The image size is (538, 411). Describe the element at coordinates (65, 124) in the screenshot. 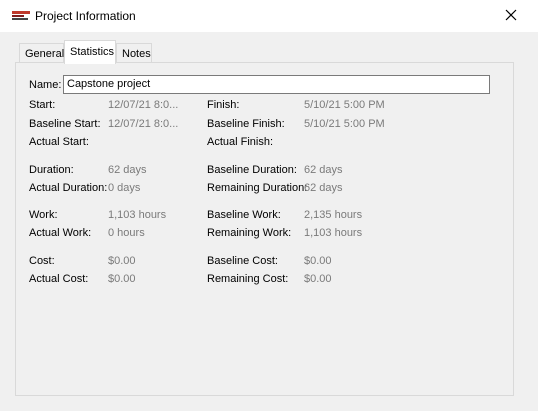

I see `baseline-start-label: Baseline Start:` at that location.